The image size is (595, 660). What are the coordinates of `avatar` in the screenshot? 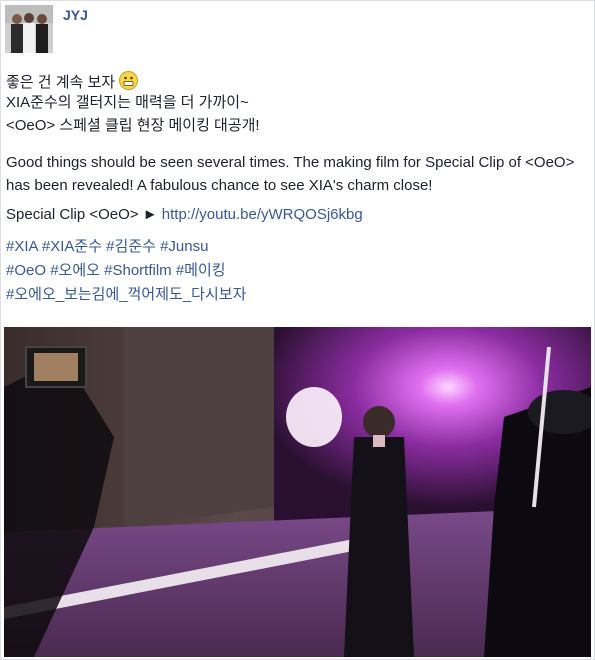 It's located at (29, 29).